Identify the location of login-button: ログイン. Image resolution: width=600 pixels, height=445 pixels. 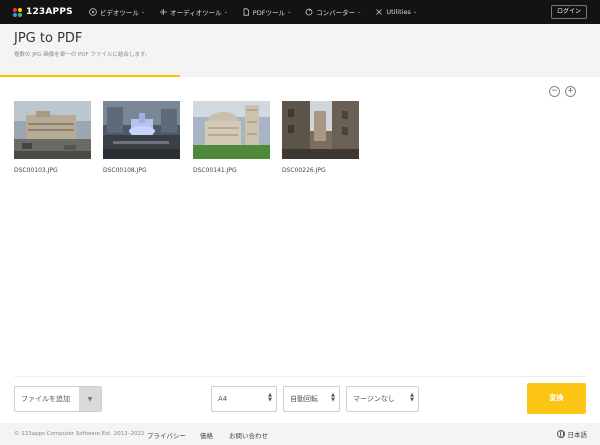
(568, 12).